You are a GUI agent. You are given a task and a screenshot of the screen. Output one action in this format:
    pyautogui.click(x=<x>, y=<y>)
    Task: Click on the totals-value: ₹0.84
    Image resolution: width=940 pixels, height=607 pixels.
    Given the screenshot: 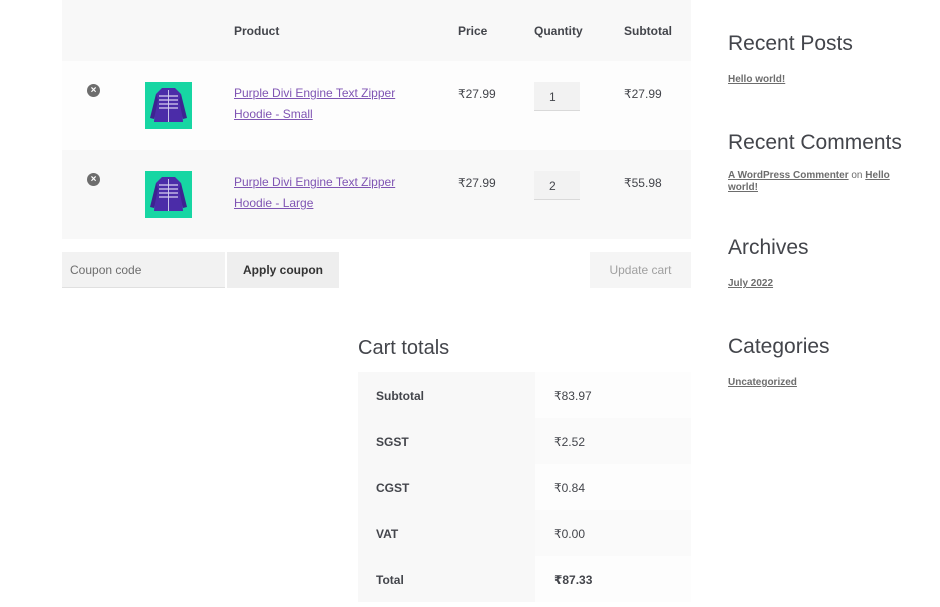 What is the action you would take?
    pyautogui.click(x=613, y=487)
    